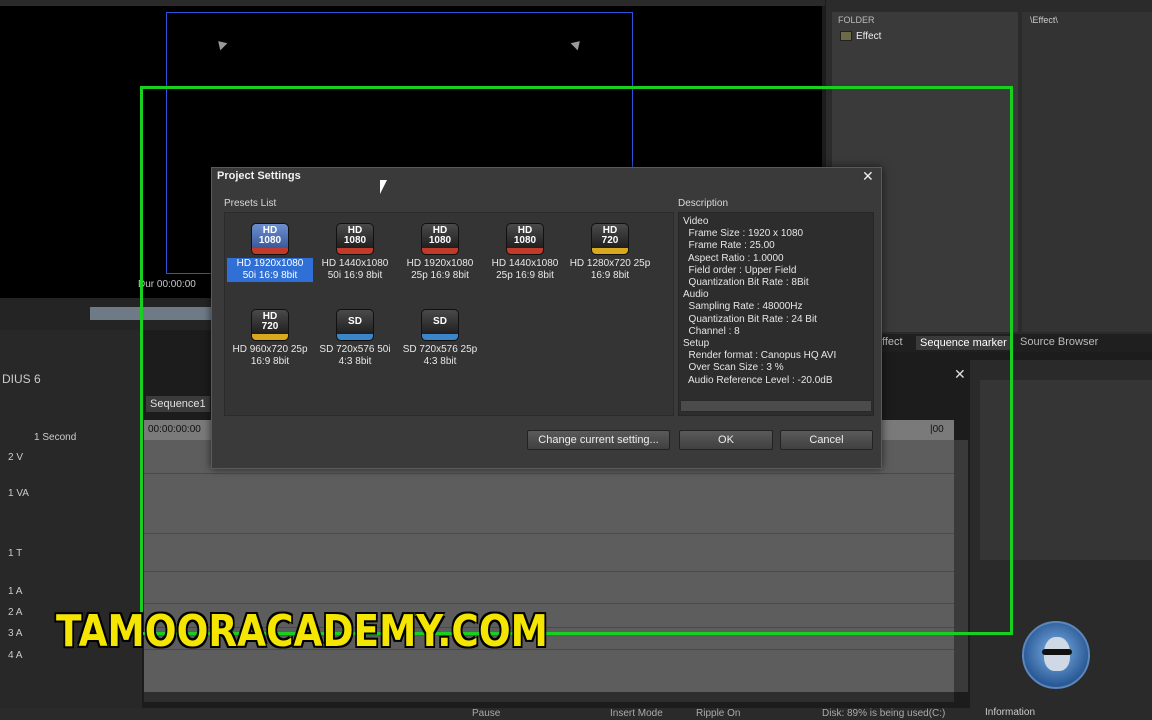 This screenshot has height=720, width=1152. Describe the element at coordinates (15, 553) in the screenshot. I see `track-1t: 1 T` at that location.